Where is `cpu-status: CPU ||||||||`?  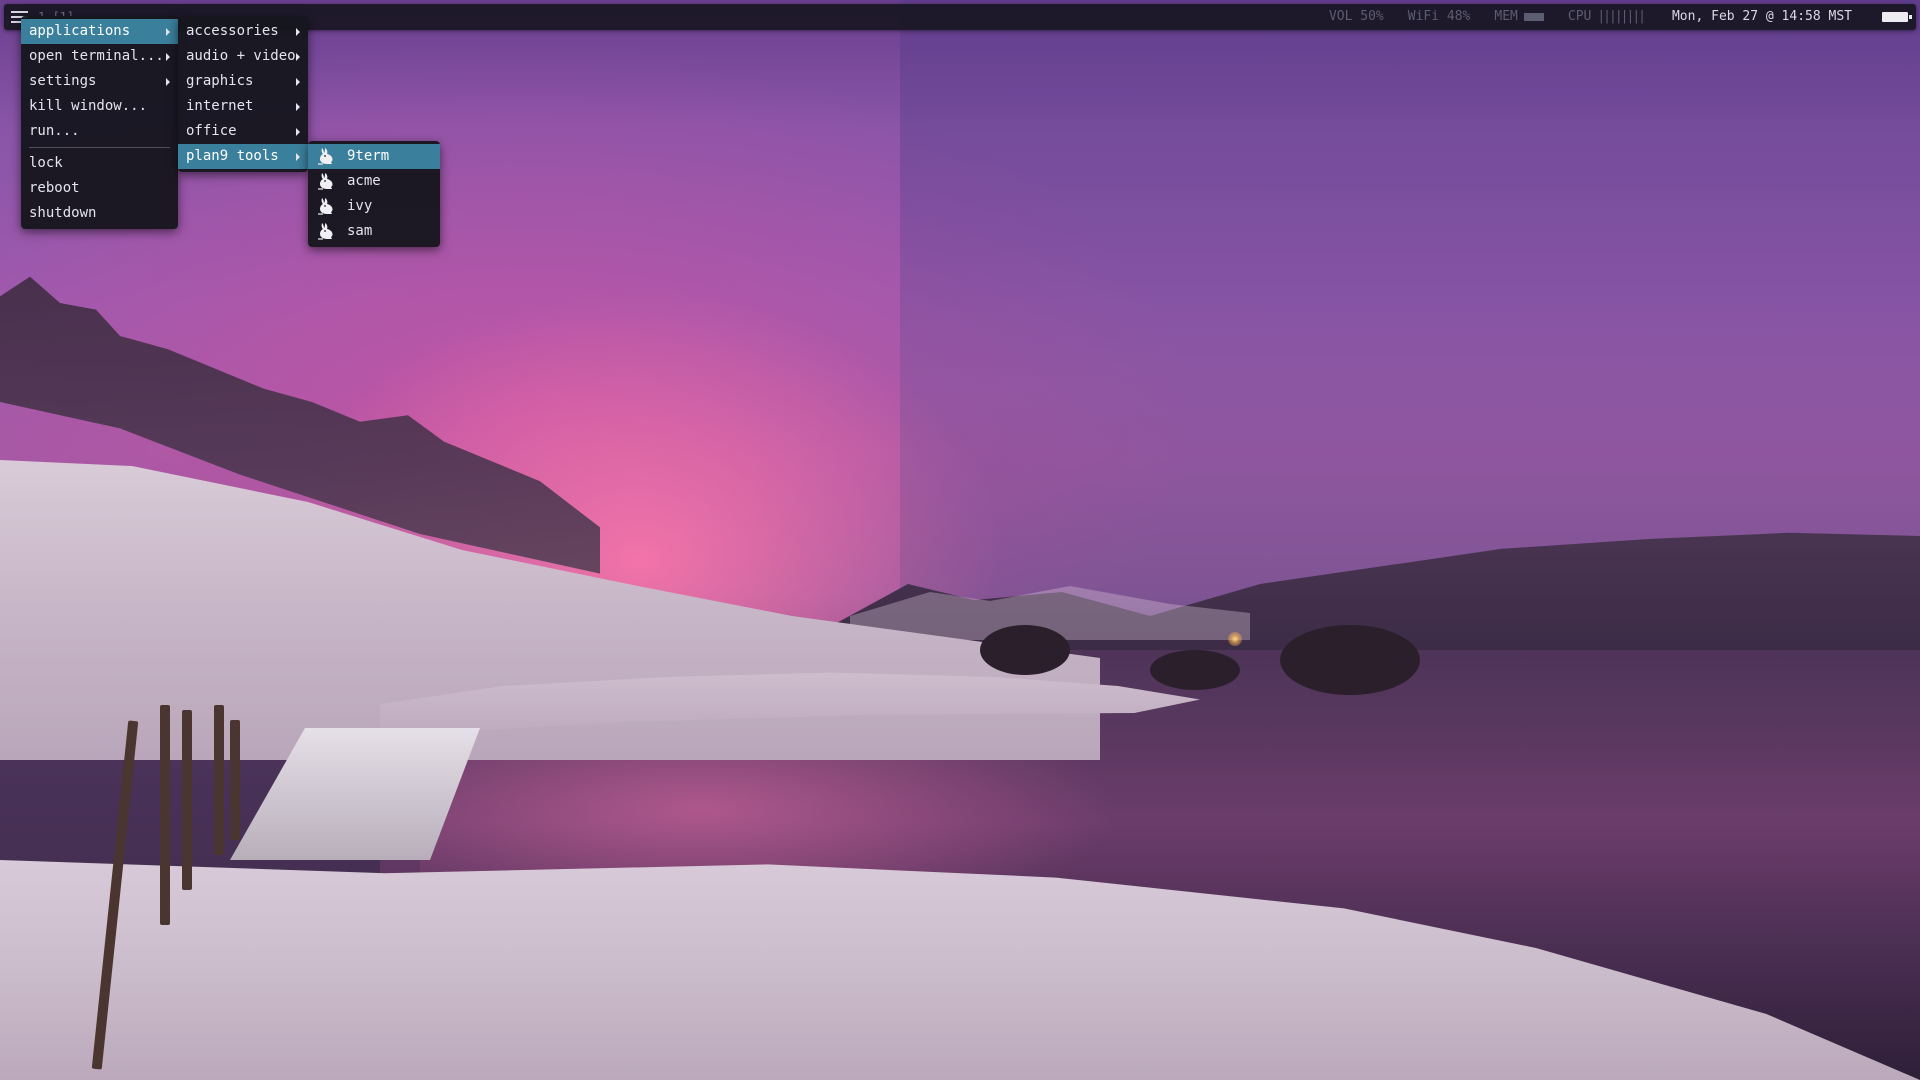
cpu-status: CPU |||||||| is located at coordinates (1606, 17).